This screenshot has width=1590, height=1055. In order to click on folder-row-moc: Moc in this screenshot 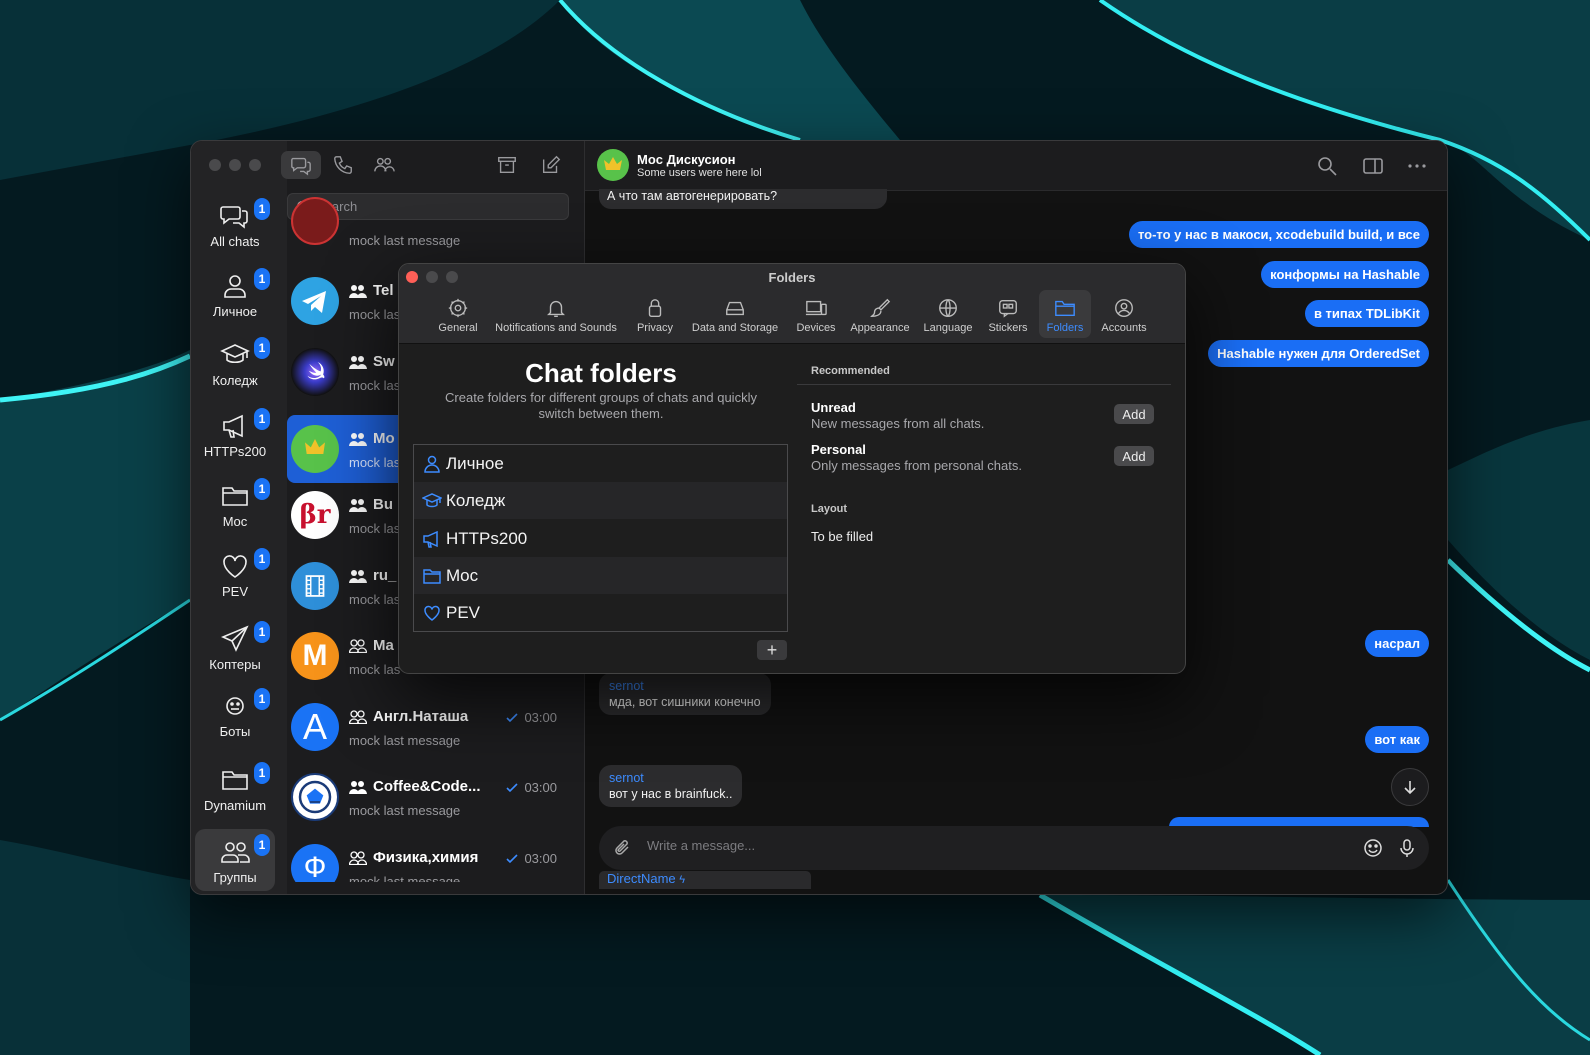, I will do `click(600, 575)`.